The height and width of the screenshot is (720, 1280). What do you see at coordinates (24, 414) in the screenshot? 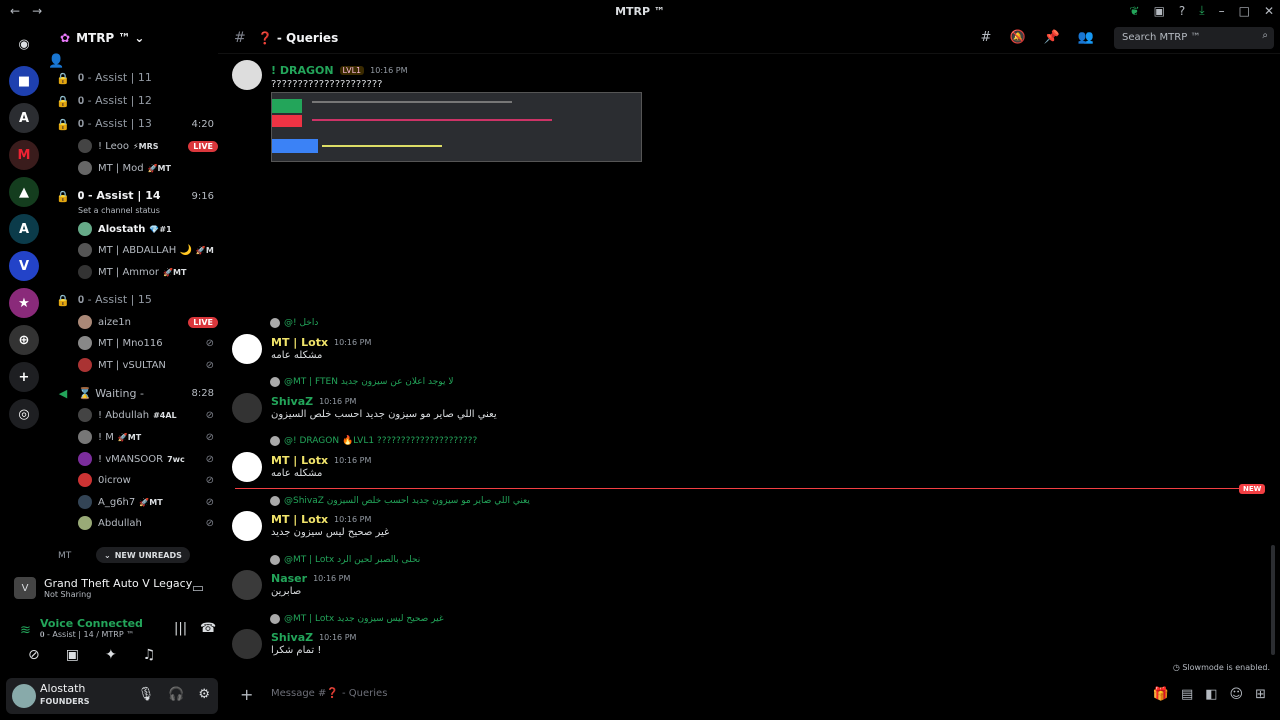
I see `discover-icon: ◎` at bounding box center [24, 414].